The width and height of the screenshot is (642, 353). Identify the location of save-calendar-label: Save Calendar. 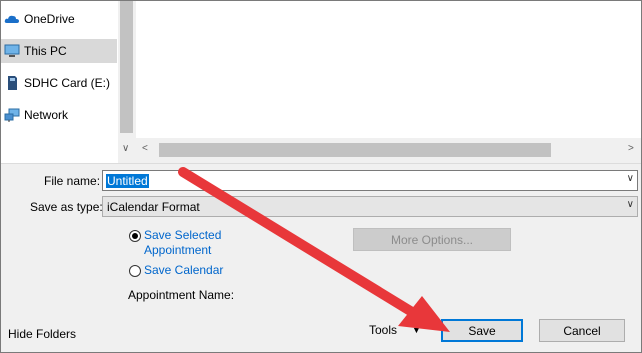
(183, 270).